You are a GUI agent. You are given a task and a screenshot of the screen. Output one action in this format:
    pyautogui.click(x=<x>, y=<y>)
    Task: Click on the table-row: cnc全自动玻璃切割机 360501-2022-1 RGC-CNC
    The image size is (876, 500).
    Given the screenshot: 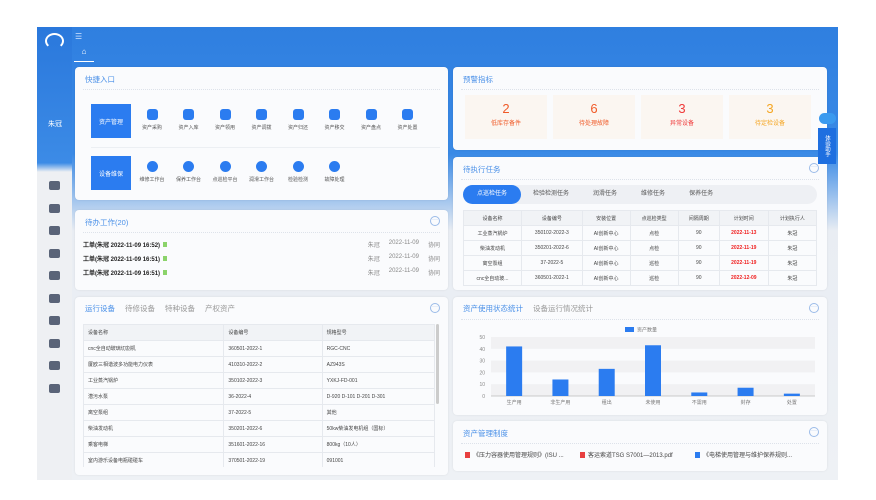 What is the action you would take?
    pyautogui.click(x=259, y=348)
    